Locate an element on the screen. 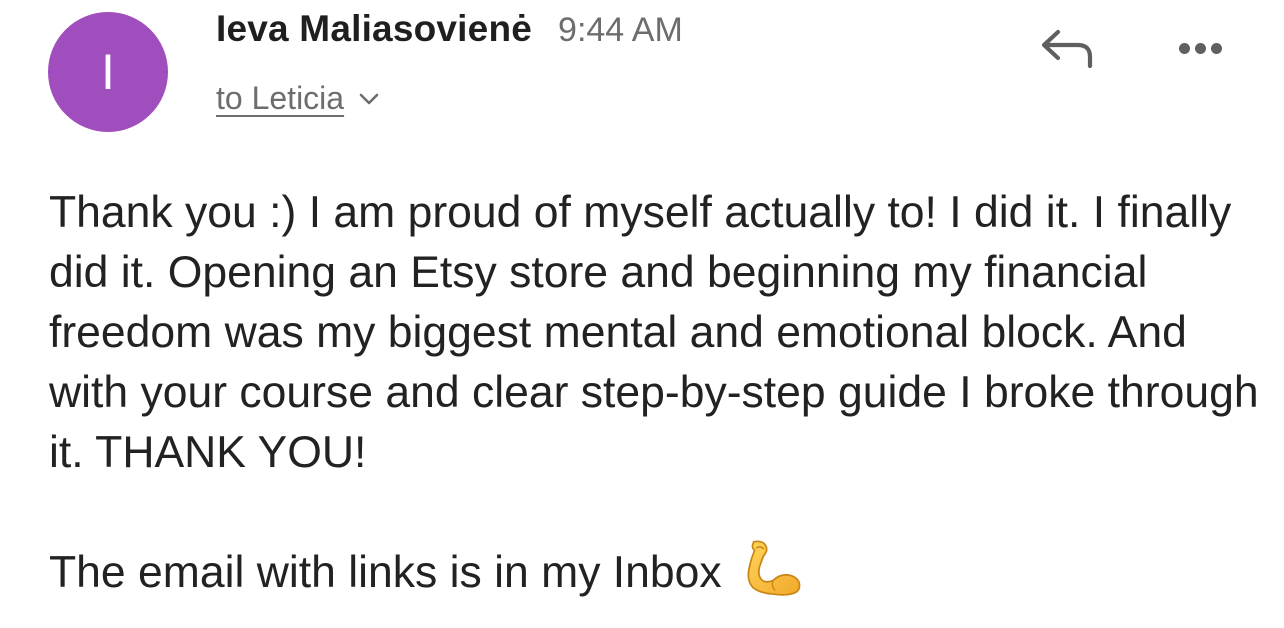  chevron-down-icon is located at coordinates (369, 99).